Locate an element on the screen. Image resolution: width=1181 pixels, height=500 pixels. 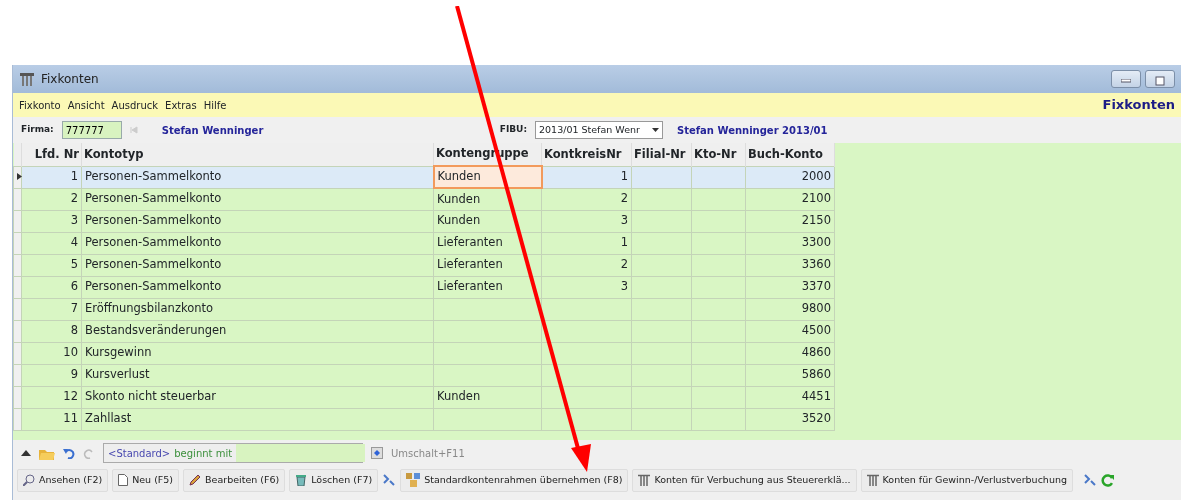
table-cell: 2150 is located at coordinates (790, 221).